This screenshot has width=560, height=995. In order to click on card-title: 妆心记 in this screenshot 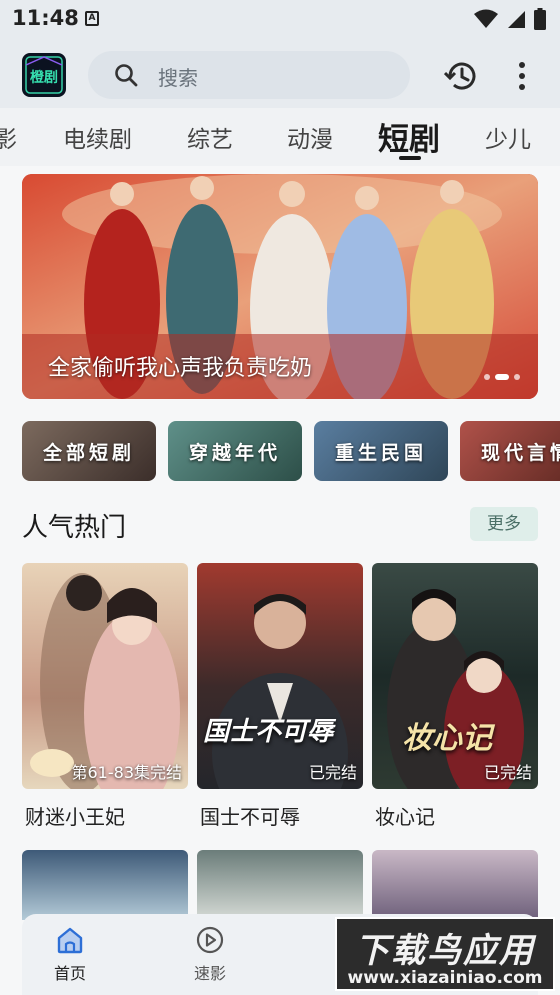, I will do `click(405, 817)`.